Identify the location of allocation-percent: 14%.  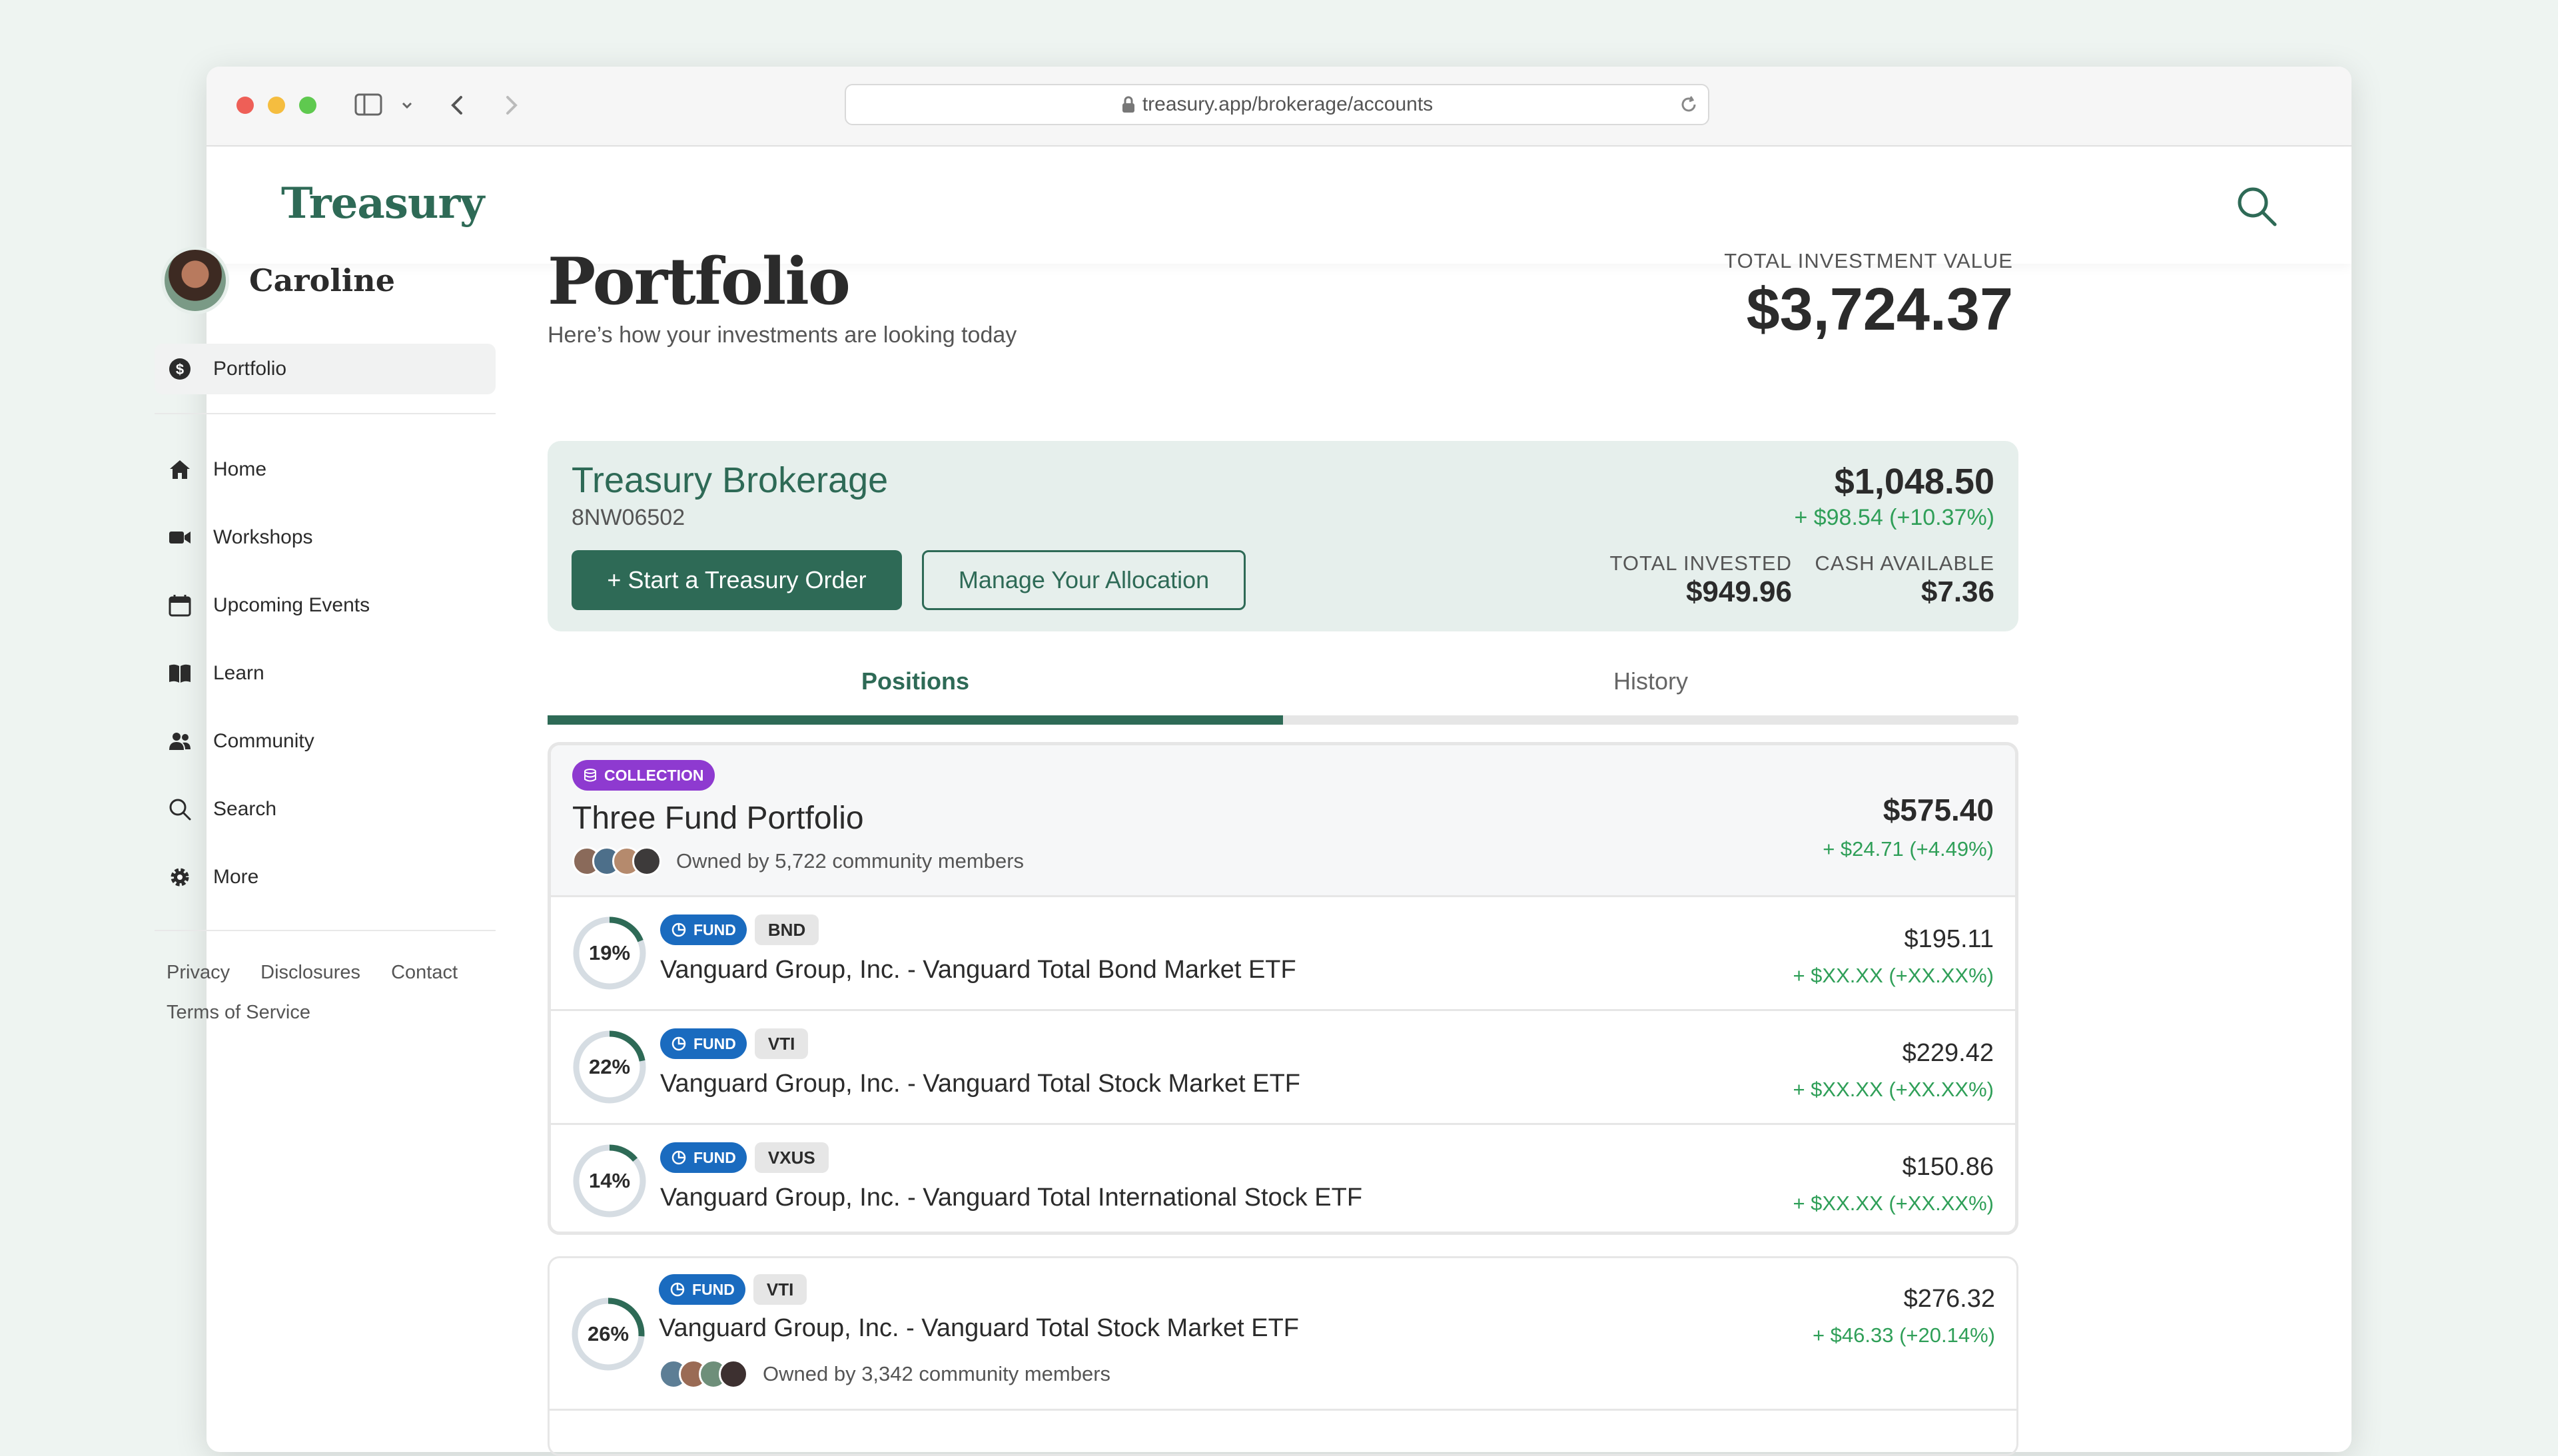
(609, 1180).